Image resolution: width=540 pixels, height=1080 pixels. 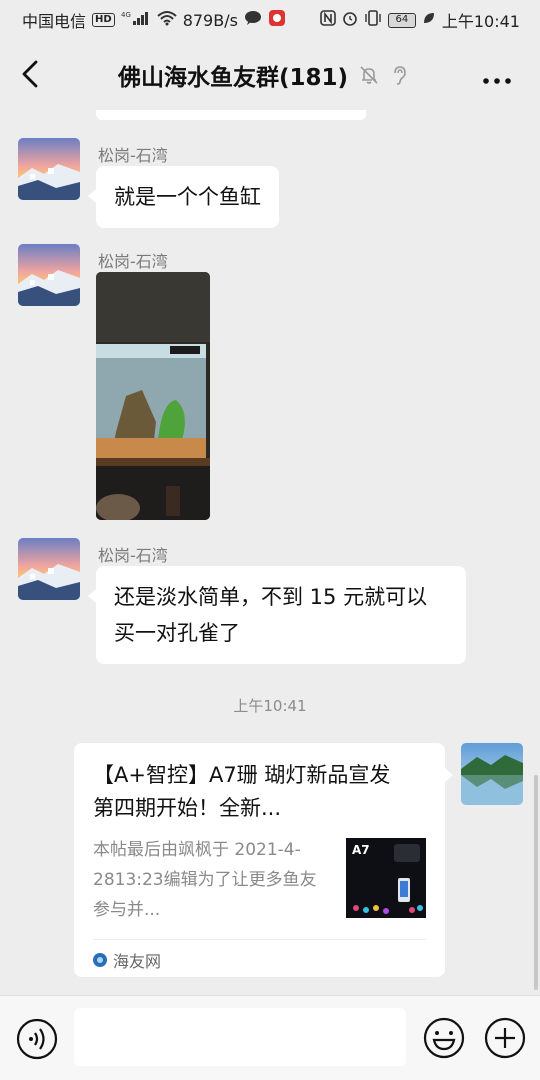 I want to click on voice-button, so click(x=37, y=1039).